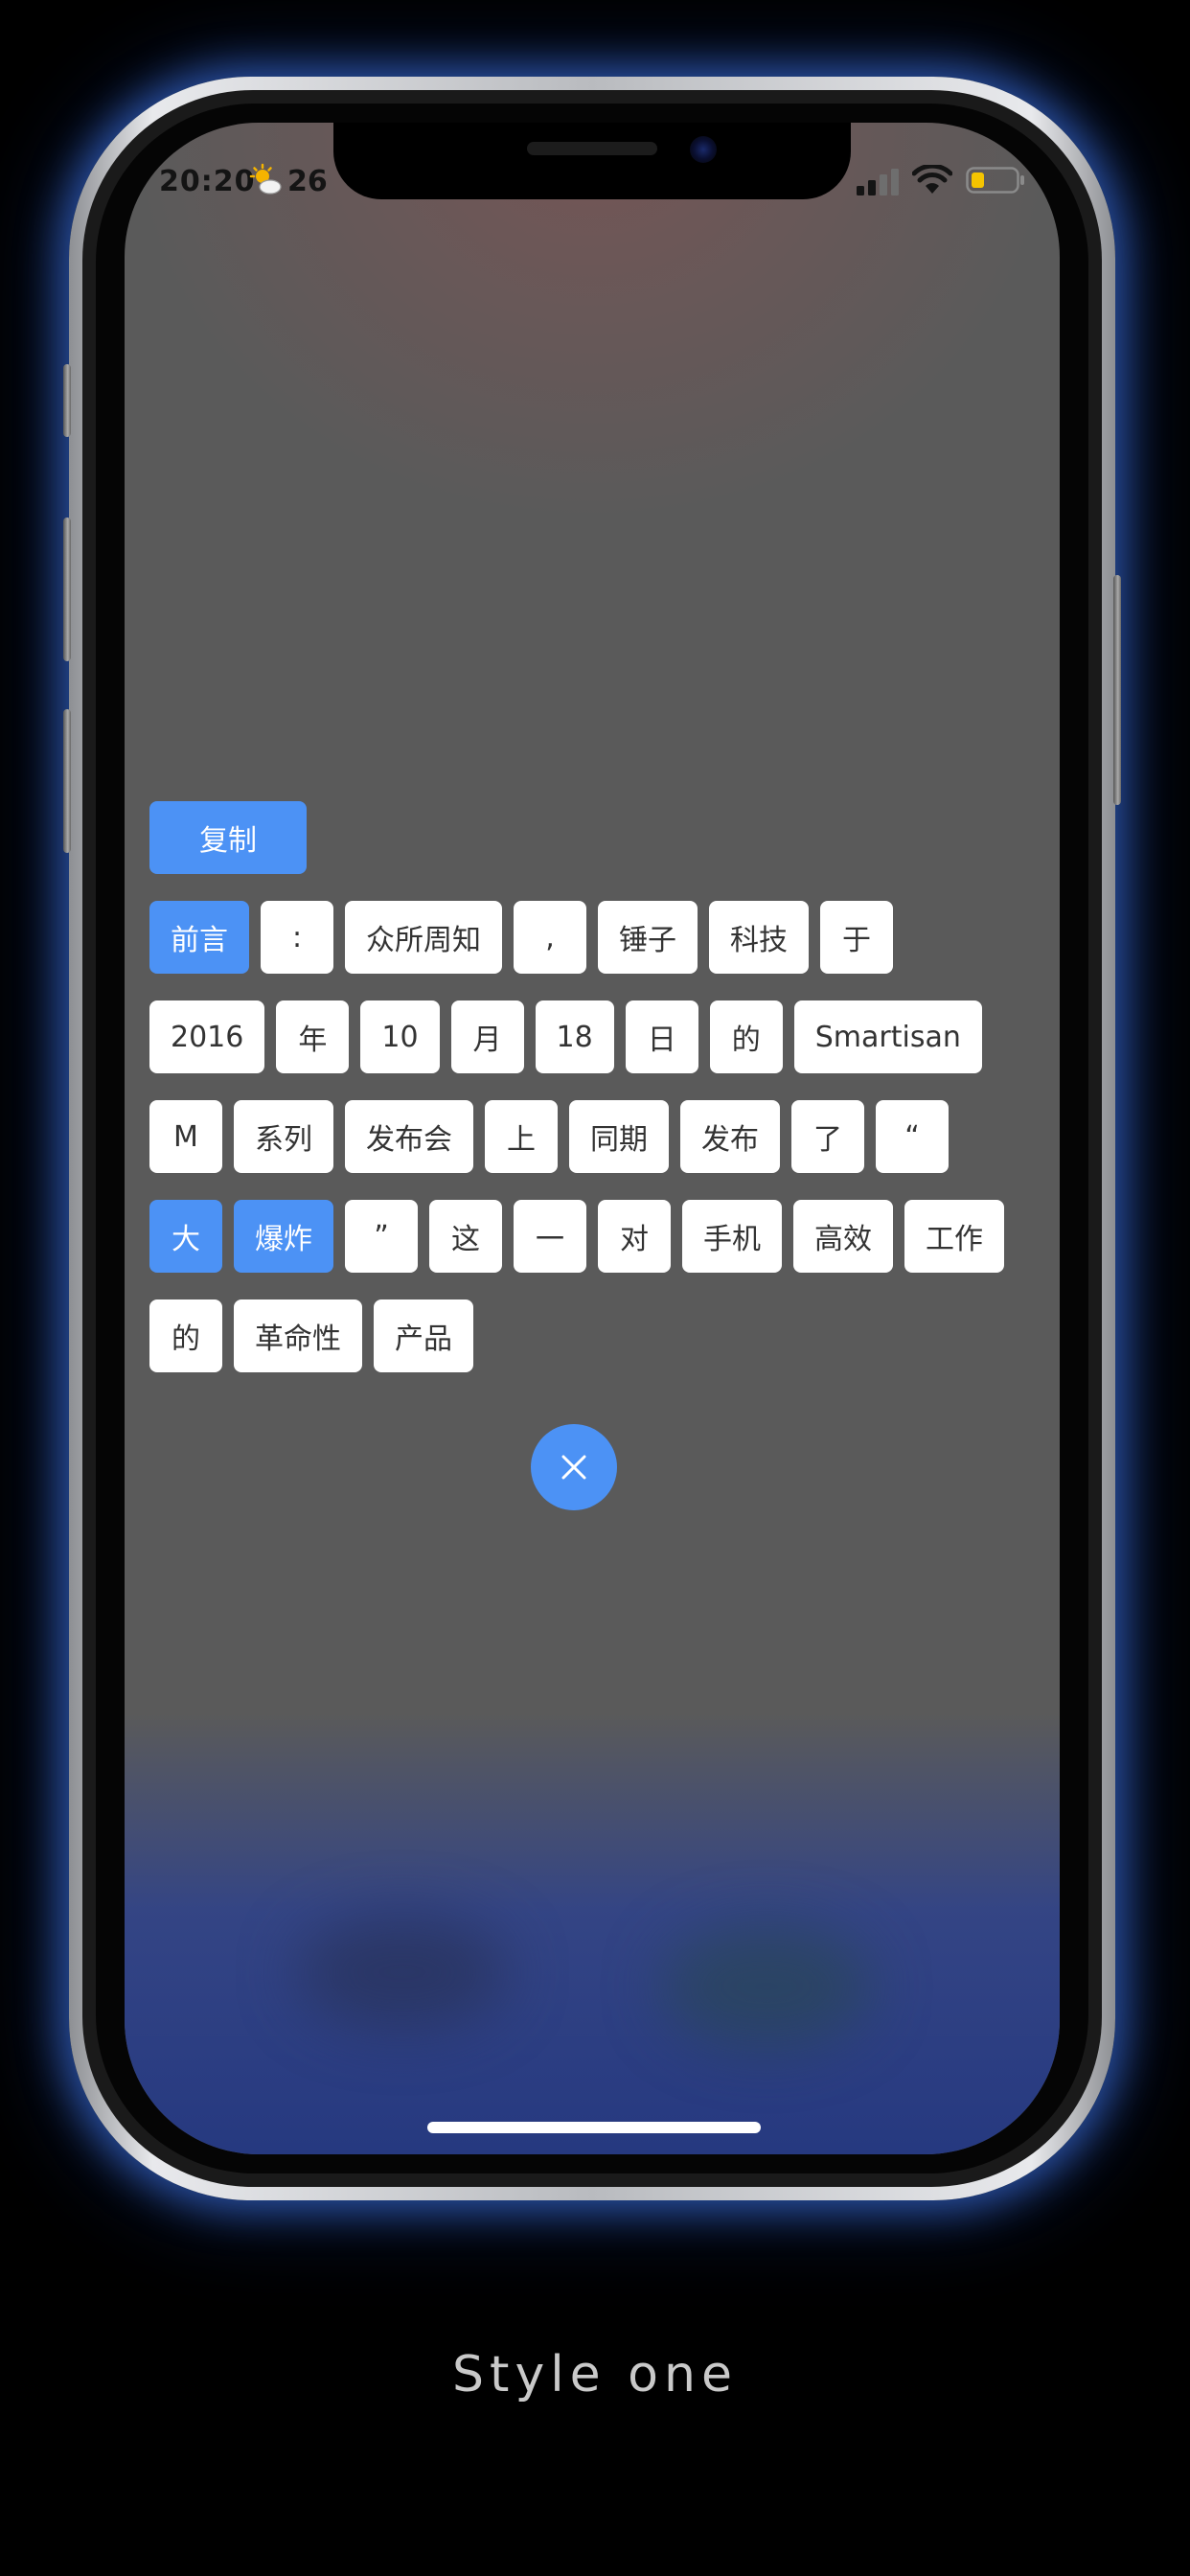 The image size is (1190, 2576). I want to click on notch, so click(592, 161).